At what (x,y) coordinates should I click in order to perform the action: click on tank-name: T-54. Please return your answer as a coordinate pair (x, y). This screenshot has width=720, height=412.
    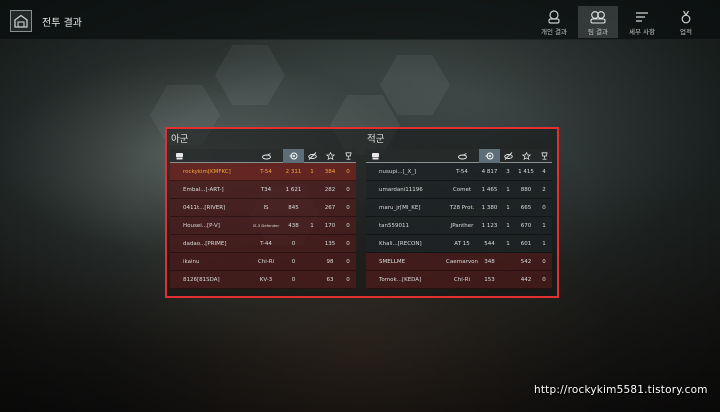
    Looking at the image, I should click on (266, 171).